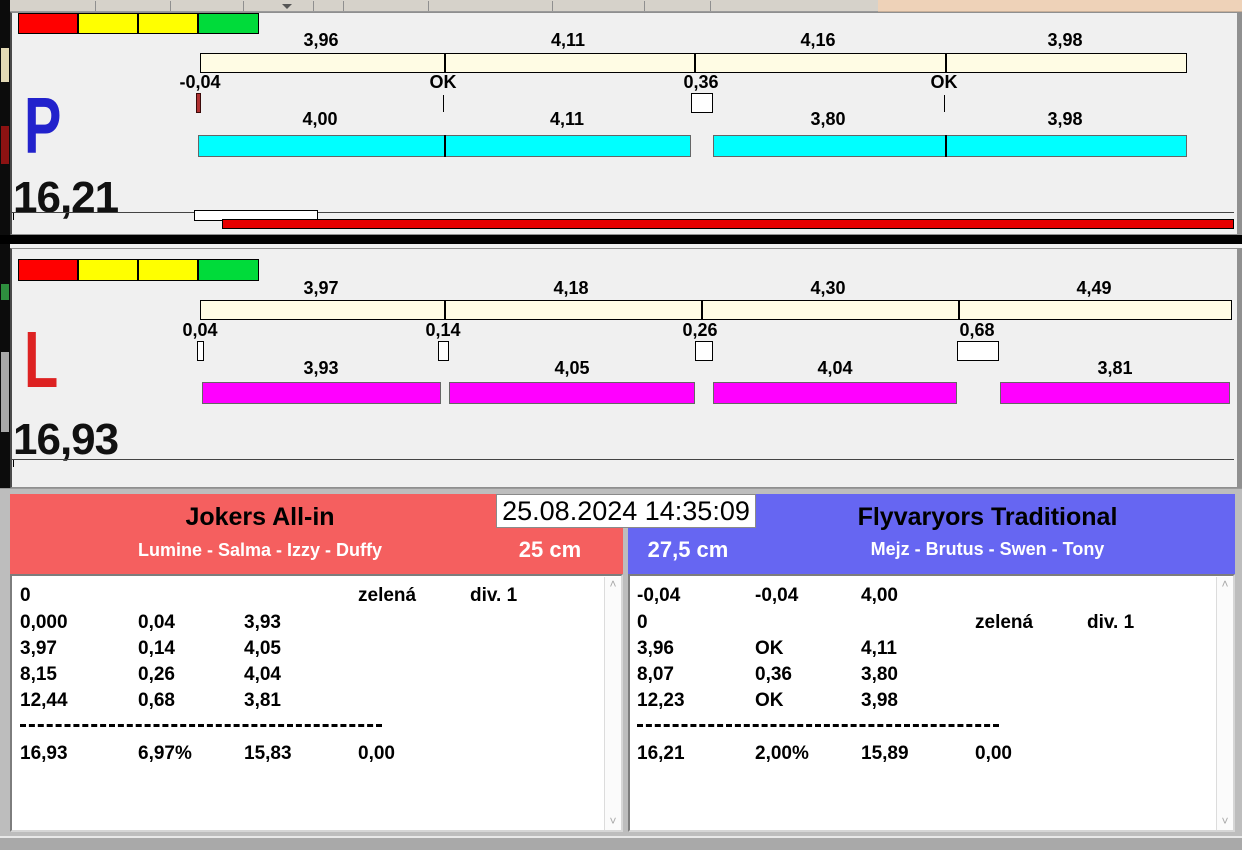 This screenshot has height=850, width=1242. What do you see at coordinates (572, 368) in the screenshot?
I see `segment-value-bottom: 4,05` at bounding box center [572, 368].